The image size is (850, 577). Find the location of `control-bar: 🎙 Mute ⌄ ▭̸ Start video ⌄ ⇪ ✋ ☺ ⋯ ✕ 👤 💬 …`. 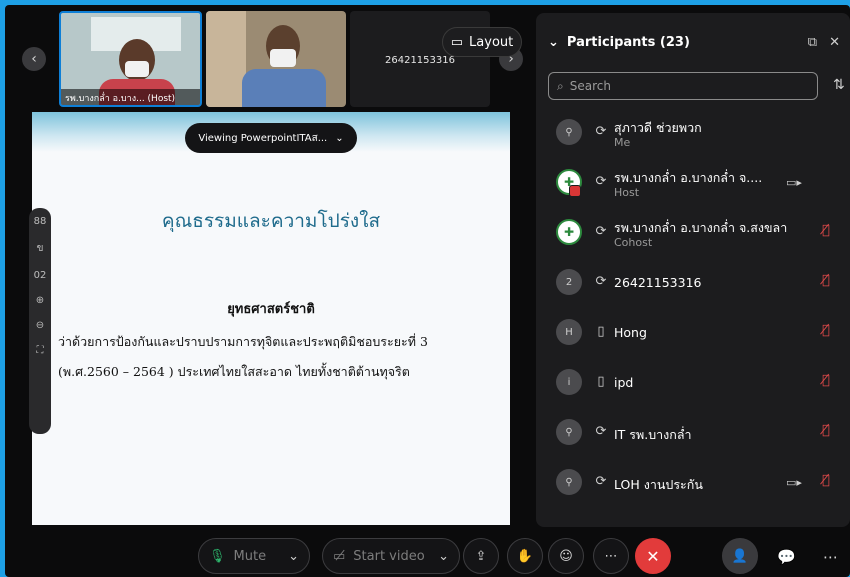

control-bar: 🎙 Mute ⌄ ▭̸ Start video ⌄ ⇪ ✋ ☺ ⋯ ✕ 👤 💬 … is located at coordinates (427, 553).